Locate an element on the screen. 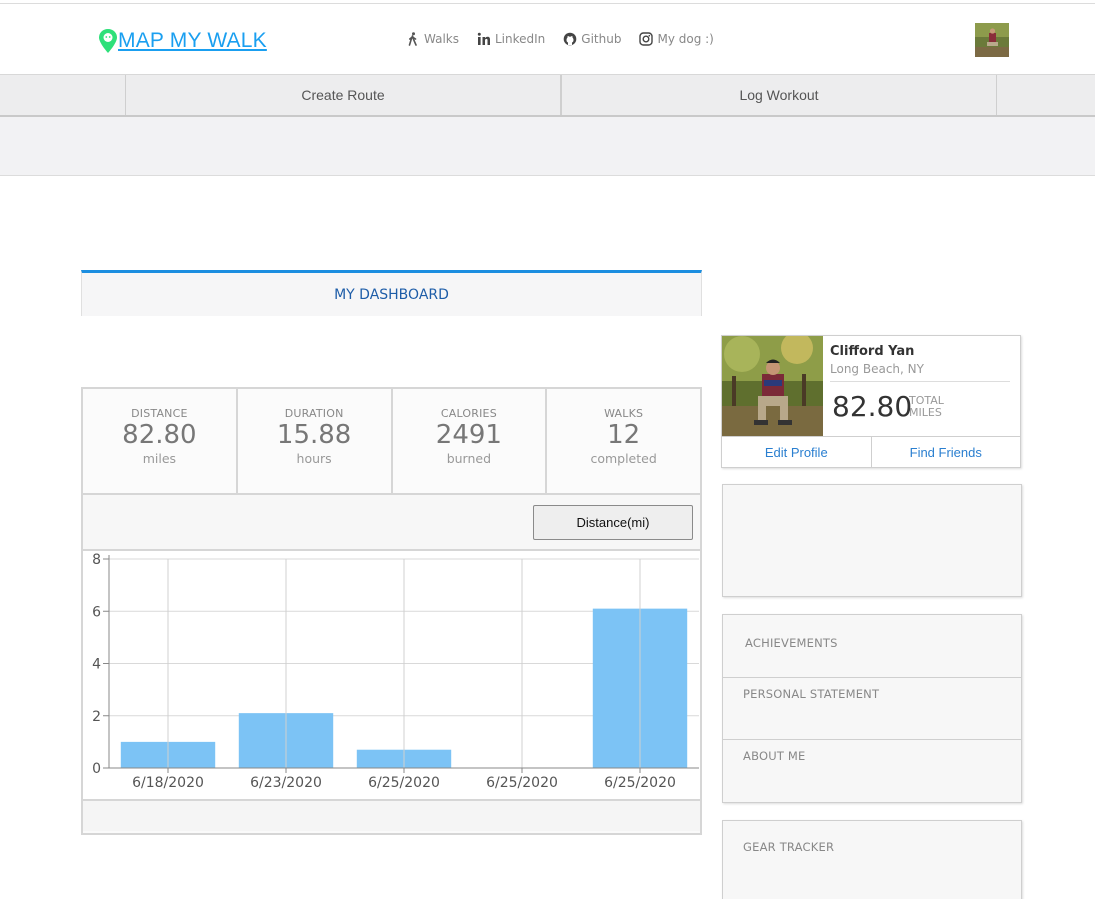  x-tick-label: 6/18/2020 is located at coordinates (168, 783).